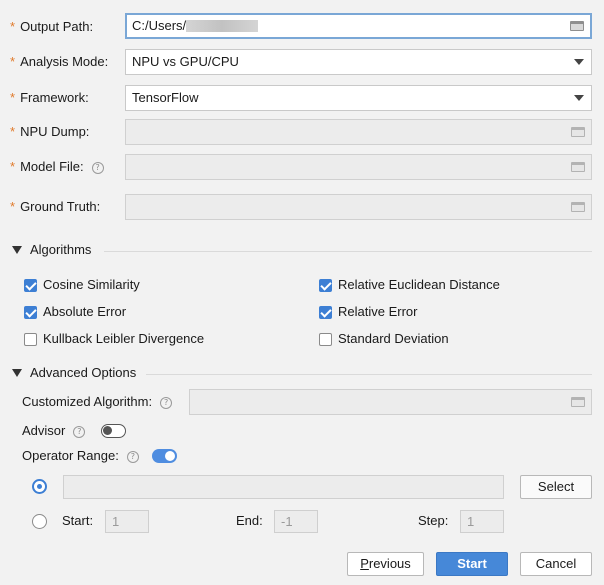  What do you see at coordinates (358, 207) in the screenshot?
I see `ground-truth-input` at bounding box center [358, 207].